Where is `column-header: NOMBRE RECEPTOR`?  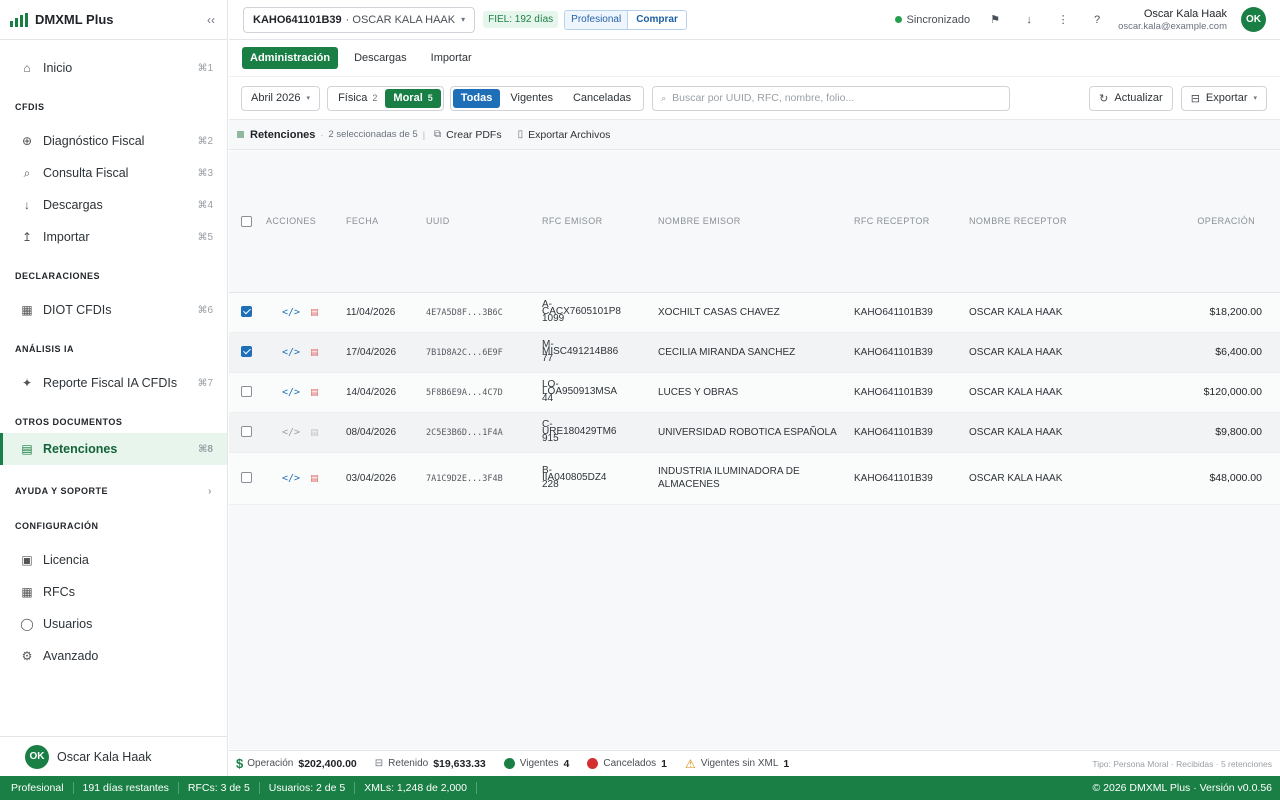
column-header: NOMBRE RECEPTOR is located at coordinates (1044, 222).